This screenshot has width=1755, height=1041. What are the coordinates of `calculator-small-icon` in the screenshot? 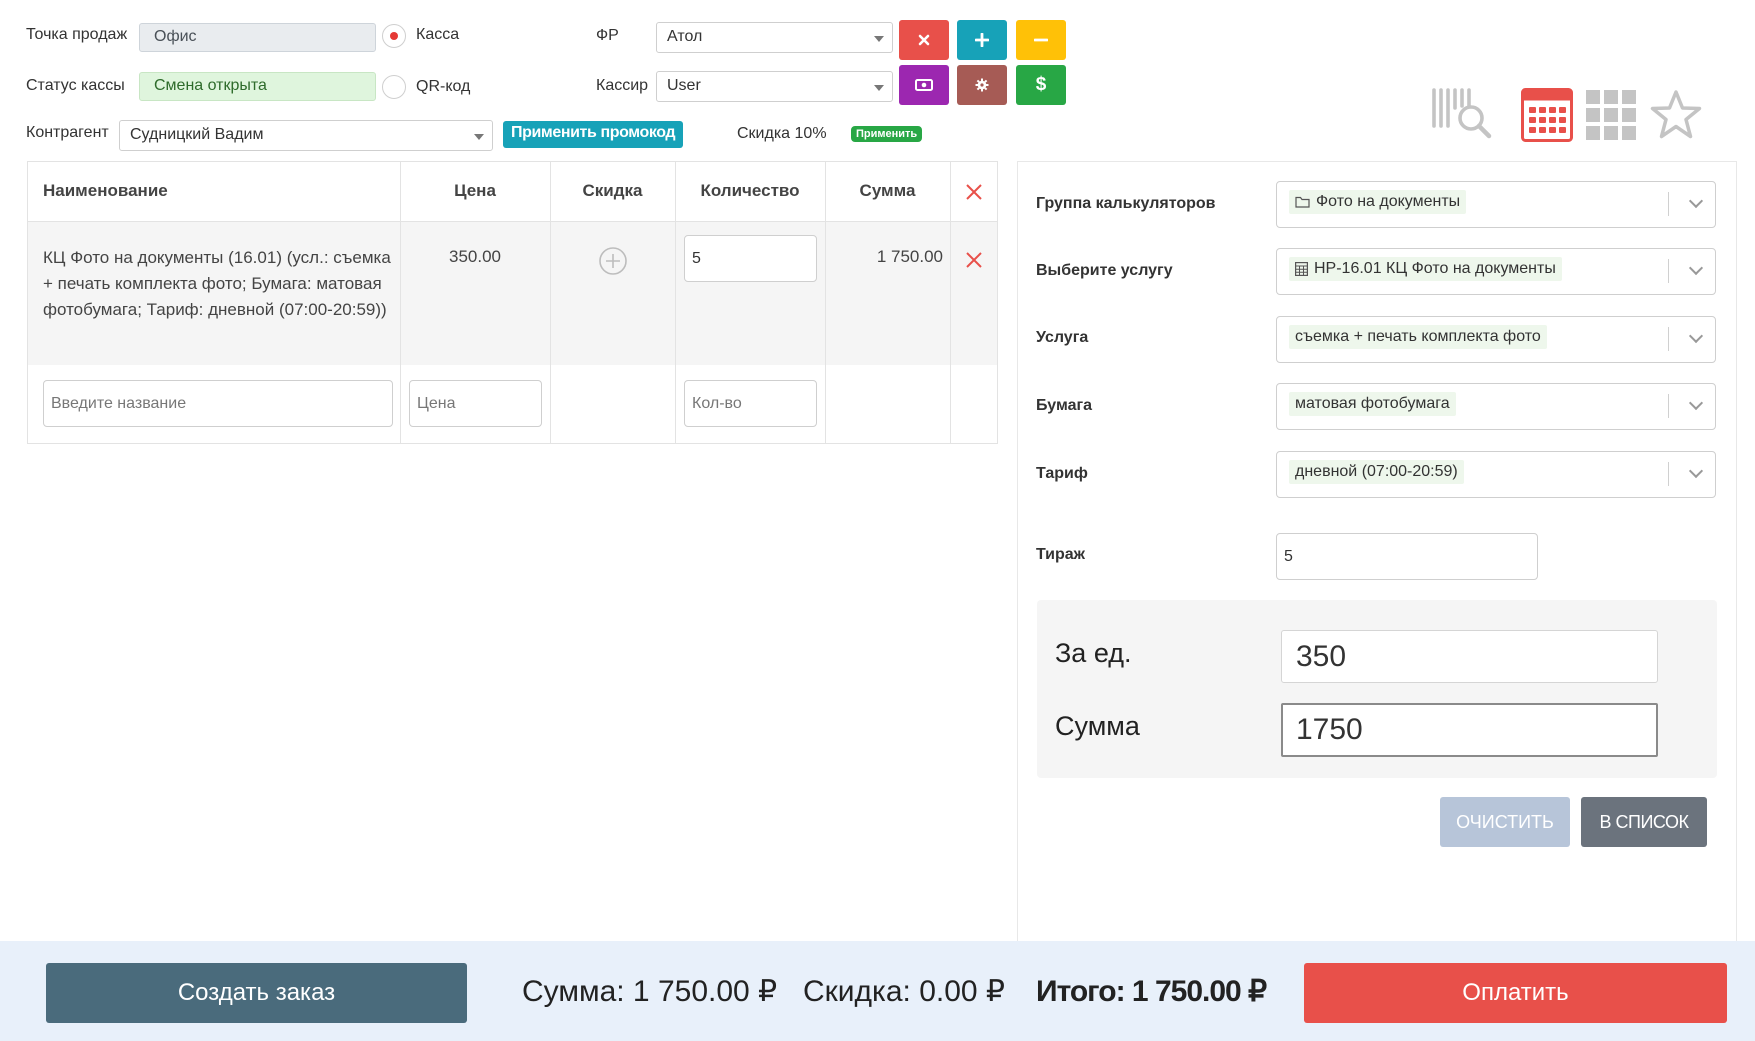 It's located at (1301, 269).